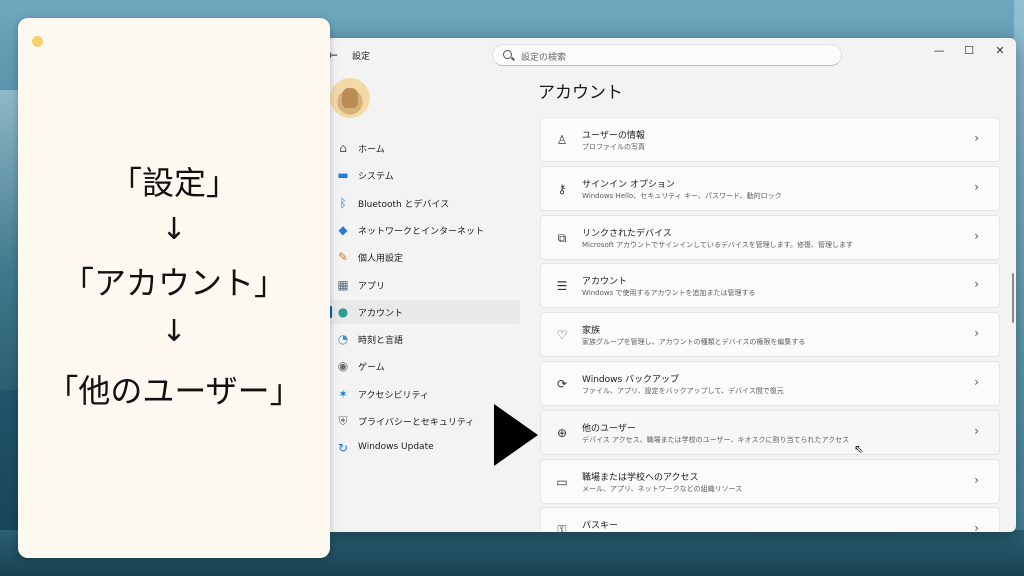 Image resolution: width=1024 pixels, height=576 pixels. Describe the element at coordinates (562, 237) in the screenshot. I see `linked-devices-icon: ⧉` at that location.